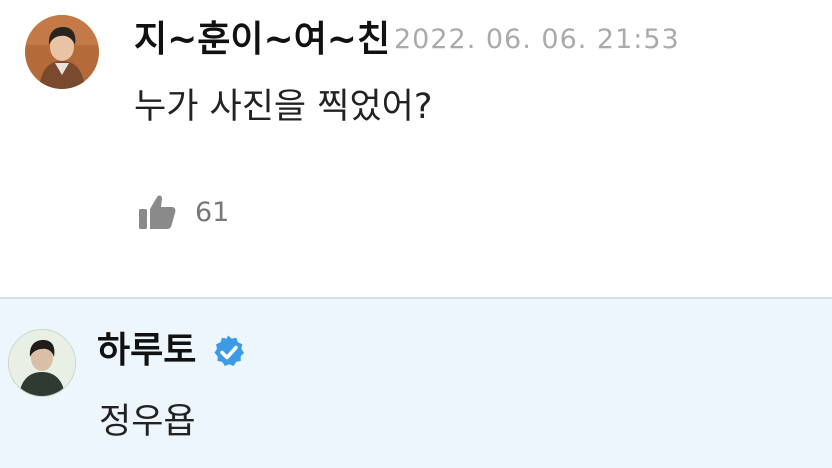  I want to click on like-button, so click(157, 212).